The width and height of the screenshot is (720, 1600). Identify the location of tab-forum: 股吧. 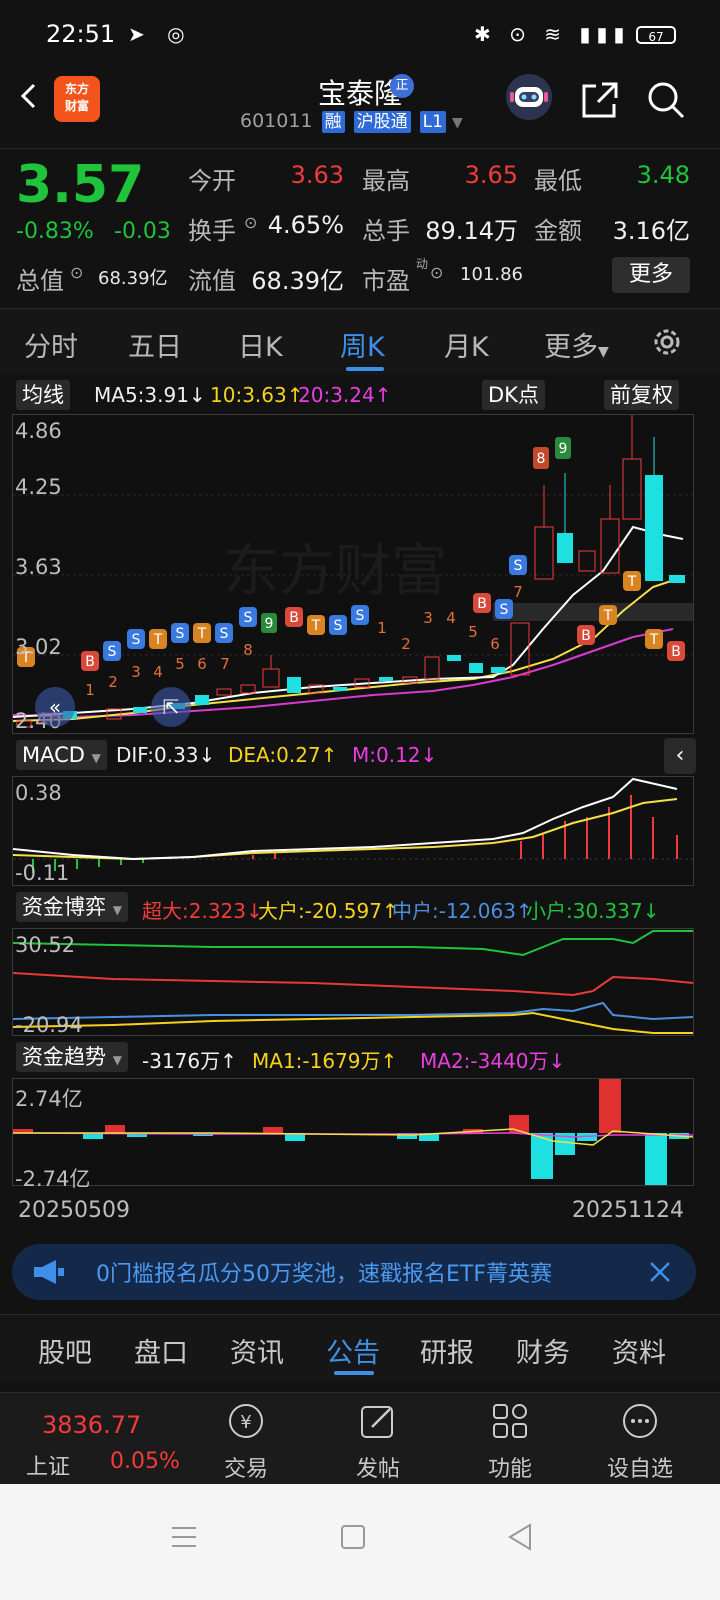
(65, 1350).